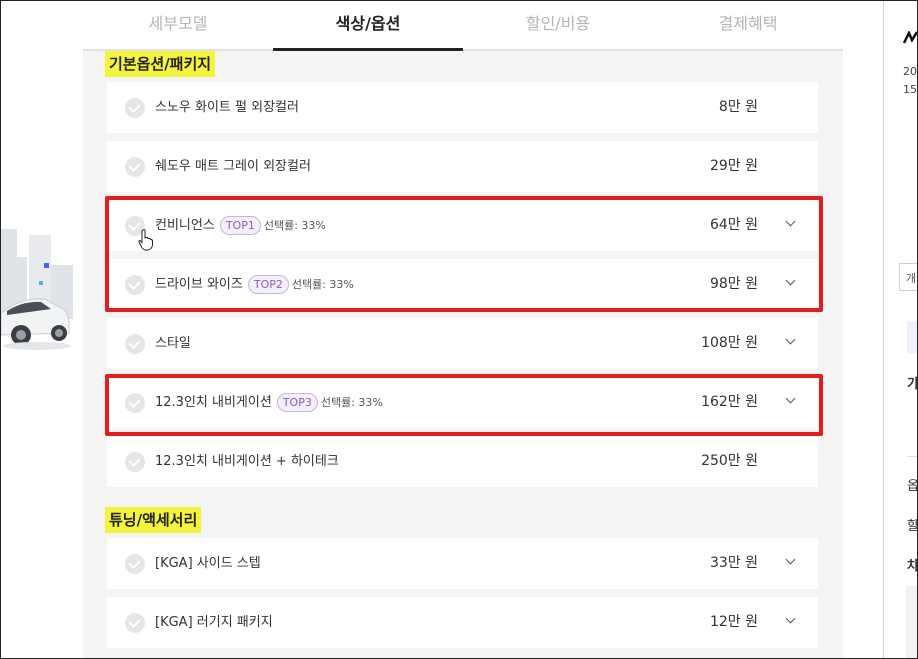 This screenshot has width=918, height=659. I want to click on tab-sub-model: 세부모델, so click(178, 25).